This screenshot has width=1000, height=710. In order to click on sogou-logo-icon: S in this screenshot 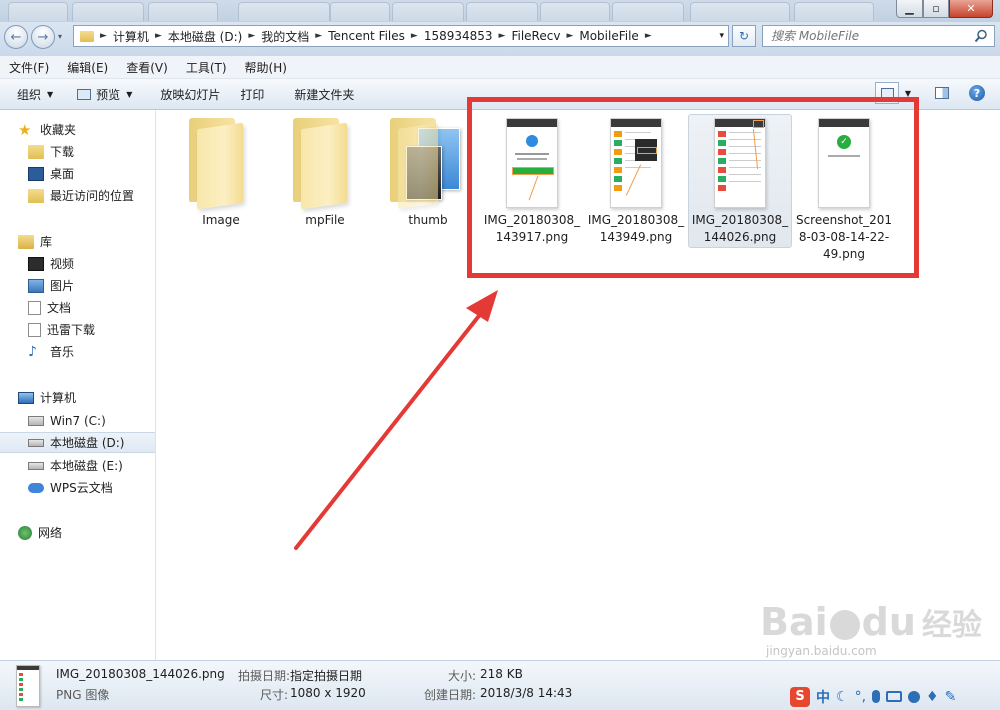, I will do `click(800, 696)`.